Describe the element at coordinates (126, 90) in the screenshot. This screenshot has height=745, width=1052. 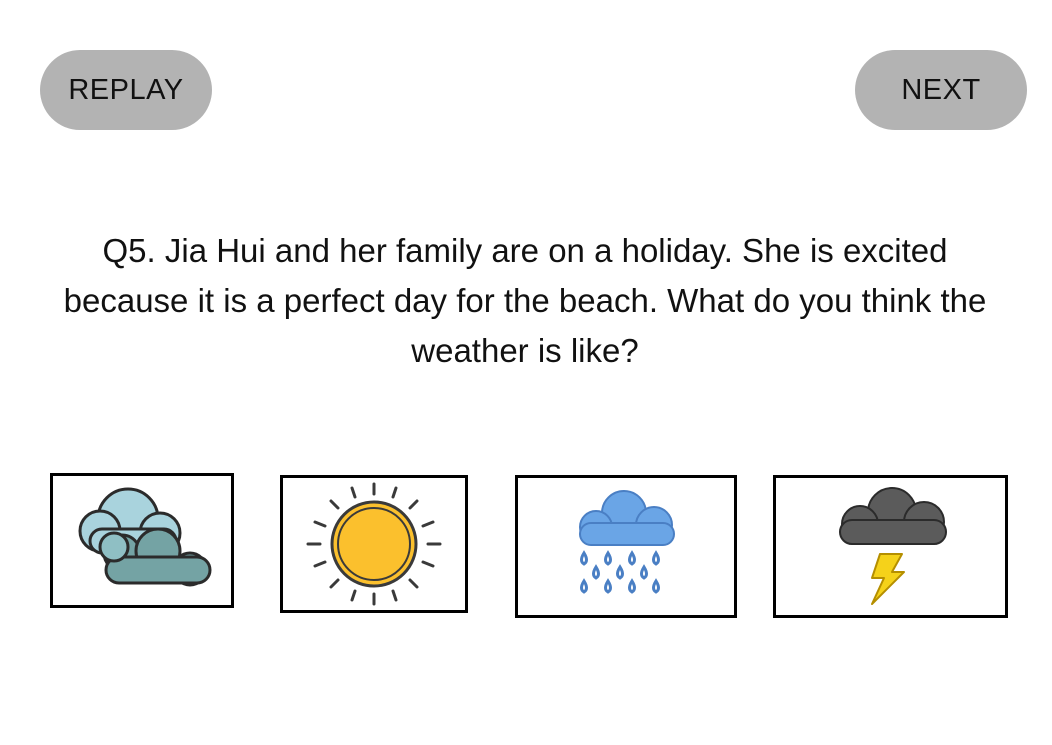
I see `replay-button: REPLAY` at that location.